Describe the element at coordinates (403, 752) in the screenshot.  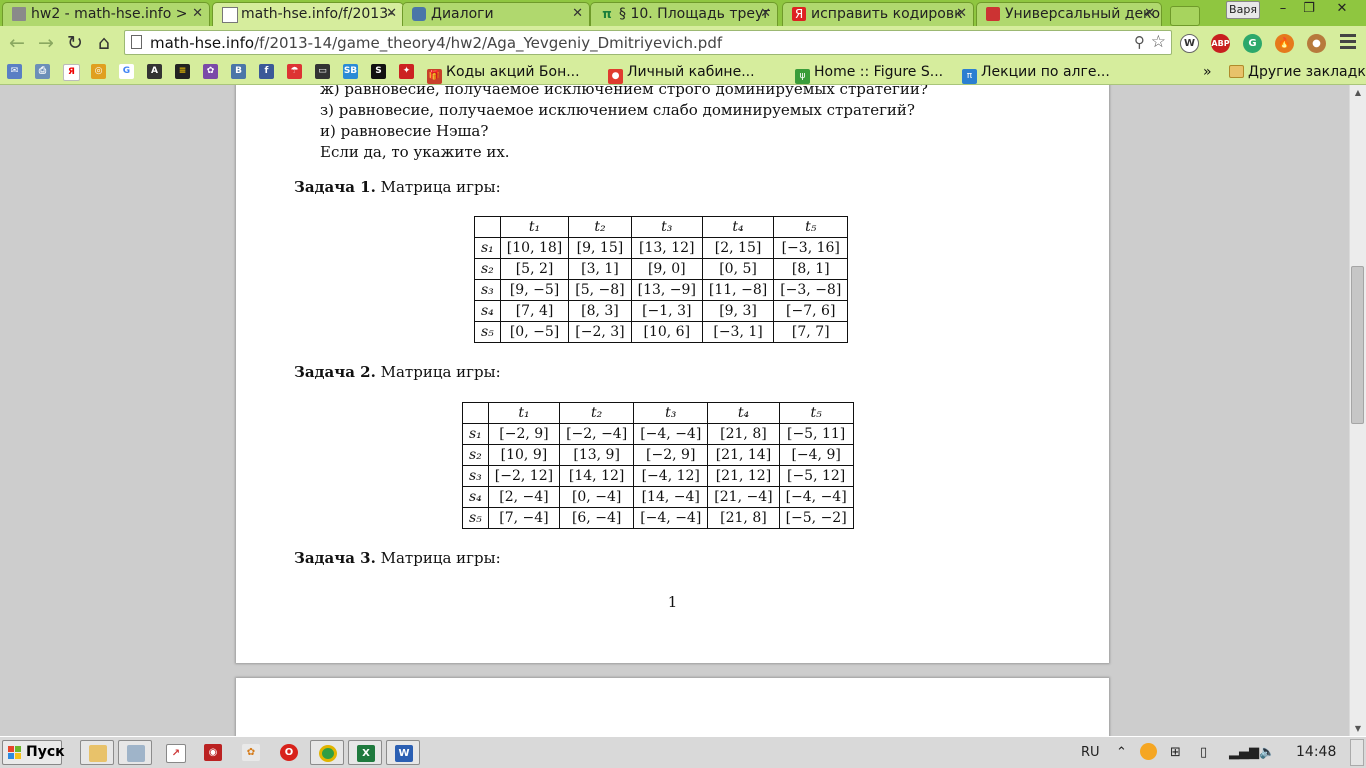
I see `taskbar-app-button: W` at that location.